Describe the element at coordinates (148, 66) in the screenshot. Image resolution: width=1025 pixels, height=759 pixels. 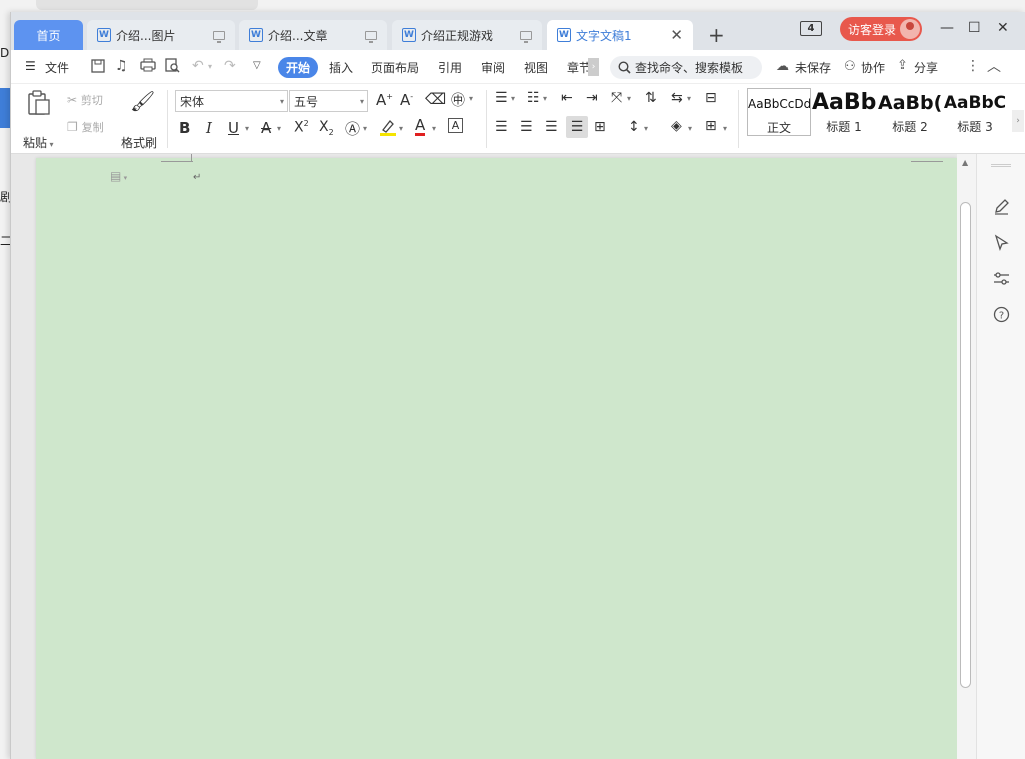
I see `print-icon` at that location.